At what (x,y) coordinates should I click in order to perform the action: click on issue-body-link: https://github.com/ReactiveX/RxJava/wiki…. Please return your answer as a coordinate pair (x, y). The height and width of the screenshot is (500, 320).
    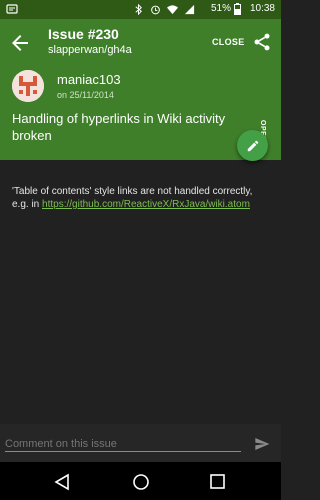
    Looking at the image, I should click on (146, 204).